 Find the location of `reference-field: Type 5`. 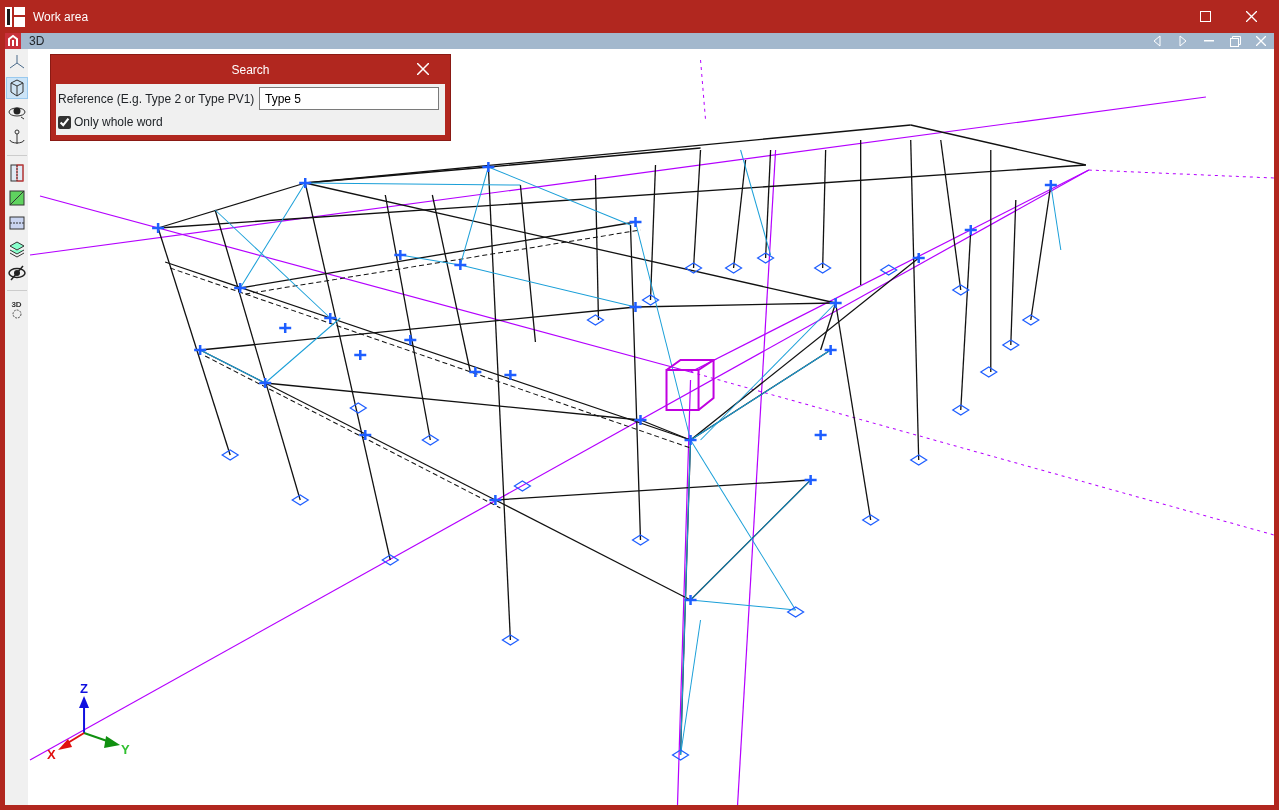

reference-field: Type 5 is located at coordinates (349, 98).